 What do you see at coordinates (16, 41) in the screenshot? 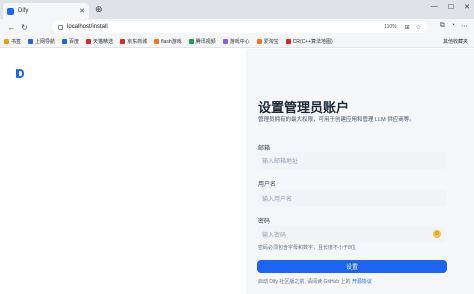
I see `bookmark-label: 书签` at bounding box center [16, 41].